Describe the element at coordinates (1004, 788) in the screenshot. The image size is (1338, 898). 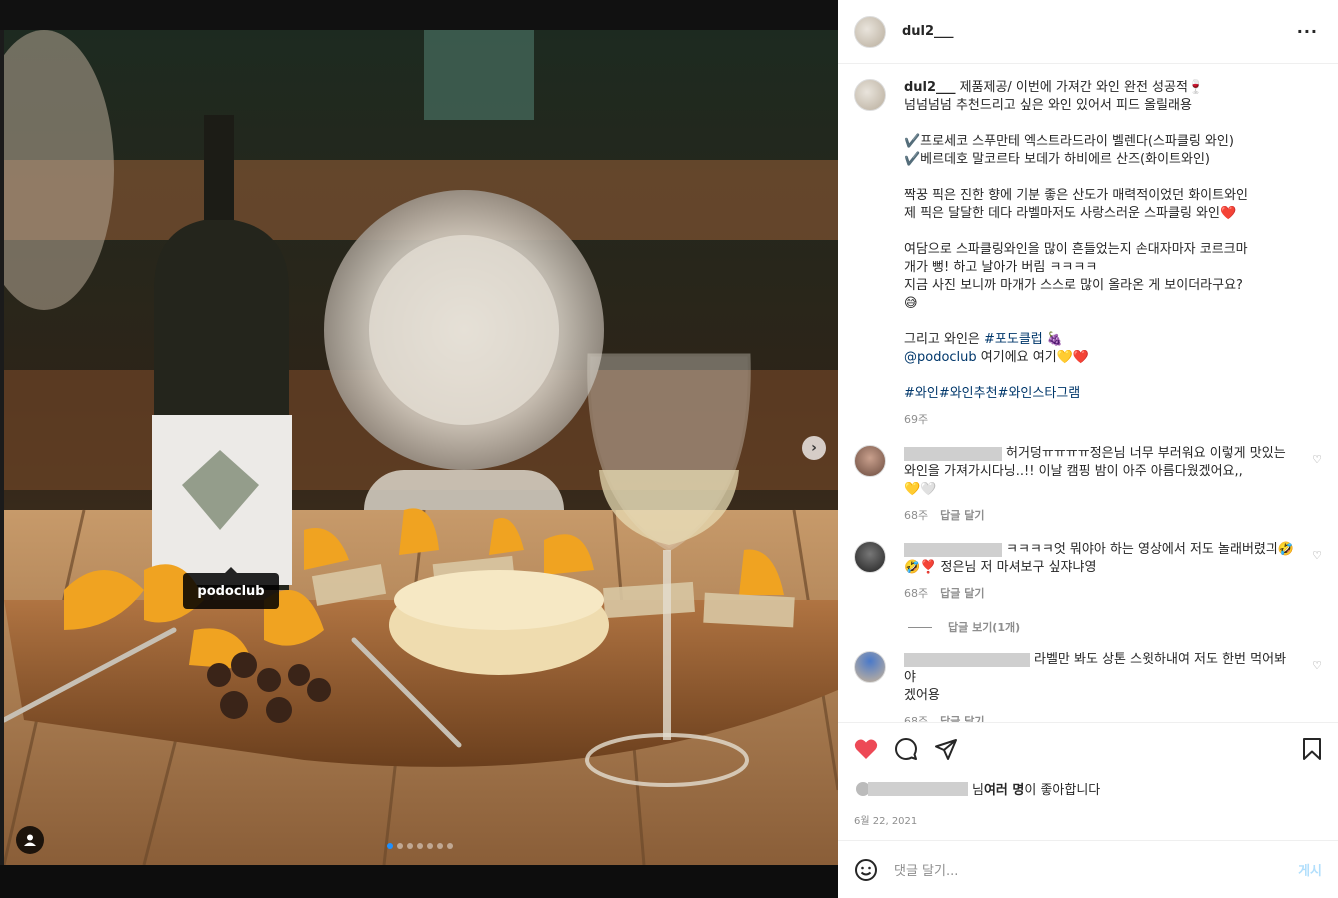
I see `likes-count-link: 여러 명` at that location.